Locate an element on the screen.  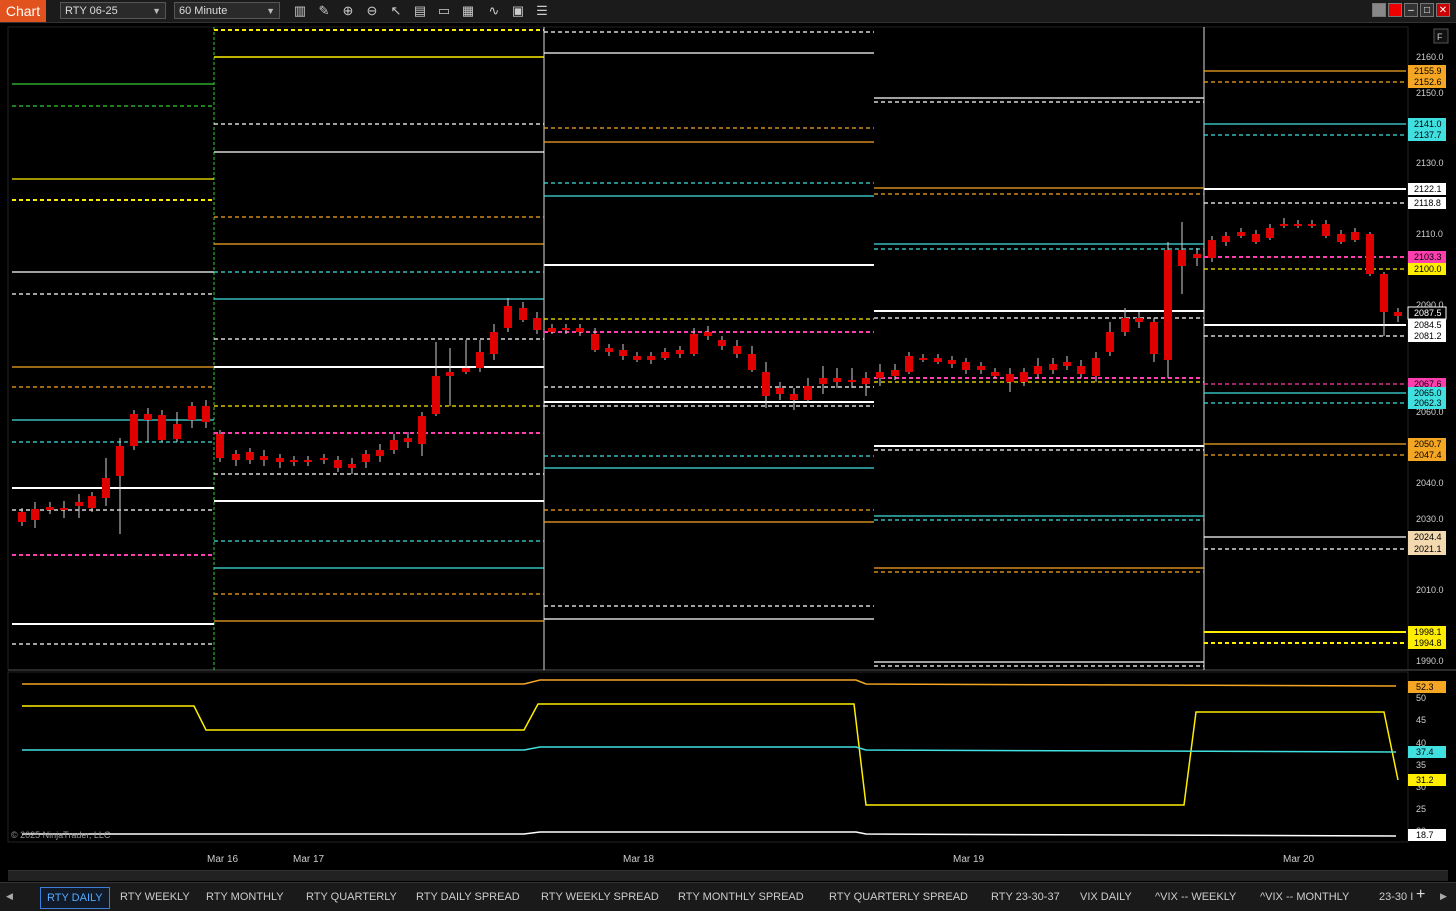
tab-rty-weekly: RTY WEEKLY is located at coordinates (155, 897).